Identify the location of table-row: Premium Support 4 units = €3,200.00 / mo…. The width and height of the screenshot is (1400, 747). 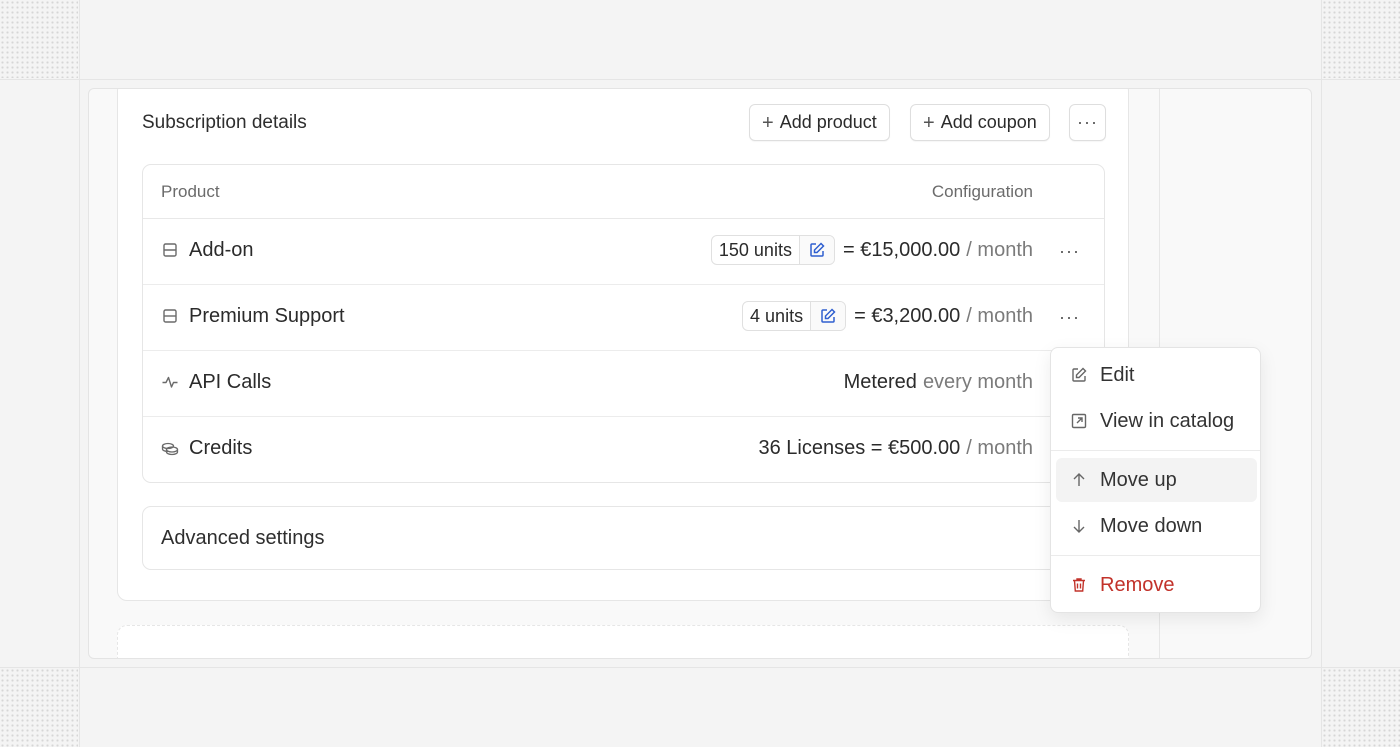
(623, 318).